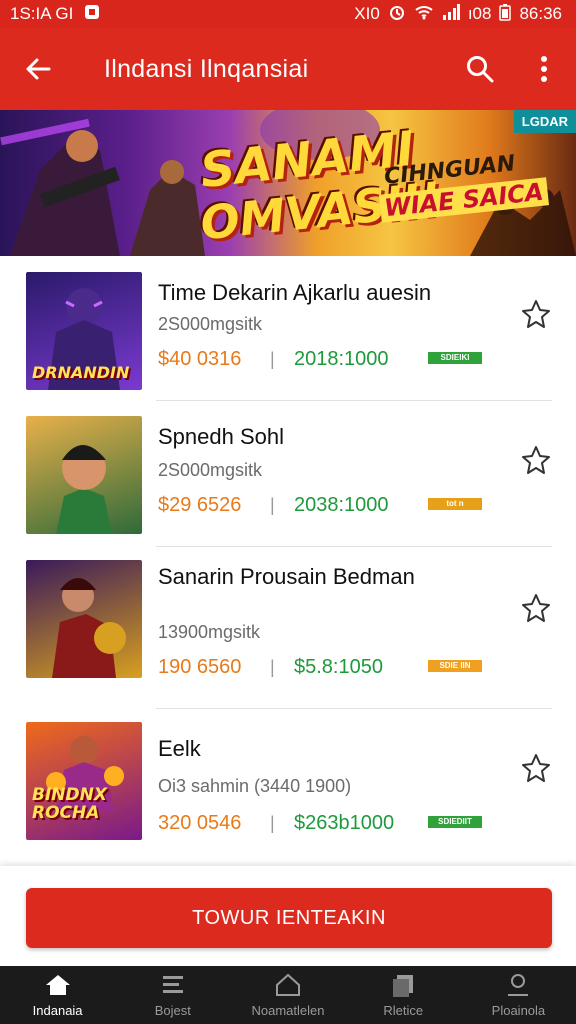  I want to click on notification-icon, so click(92, 14).